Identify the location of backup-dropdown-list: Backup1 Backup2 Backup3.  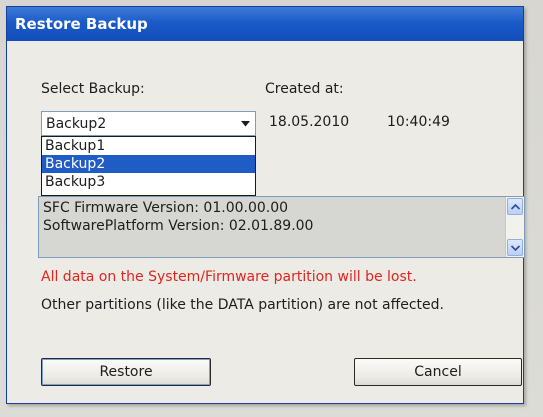
(148, 166).